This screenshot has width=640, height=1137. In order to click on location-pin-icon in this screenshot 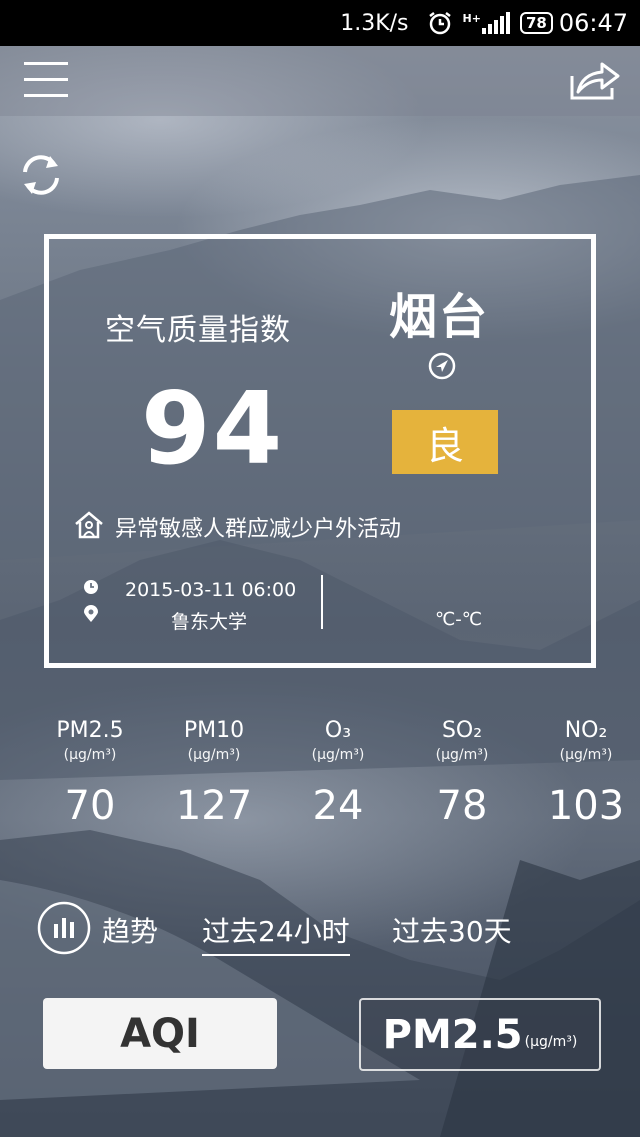, I will do `click(91, 614)`.